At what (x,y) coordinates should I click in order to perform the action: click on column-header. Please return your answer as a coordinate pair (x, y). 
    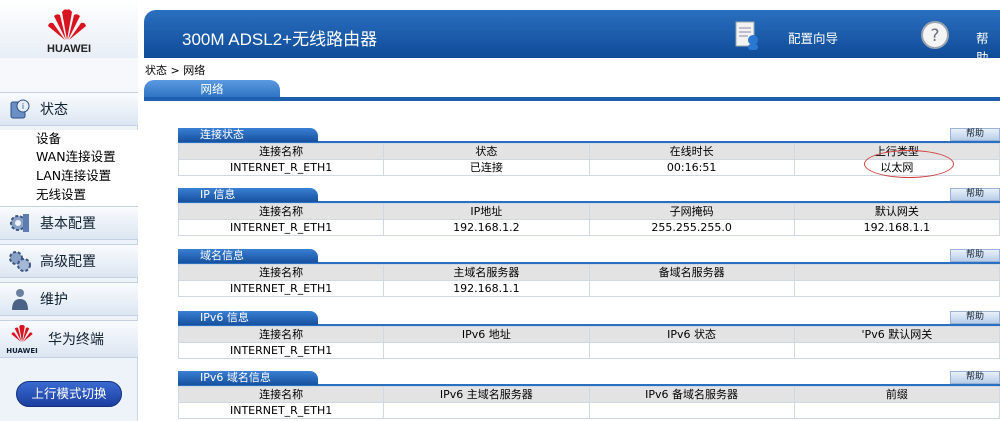
    Looking at the image, I should click on (896, 272).